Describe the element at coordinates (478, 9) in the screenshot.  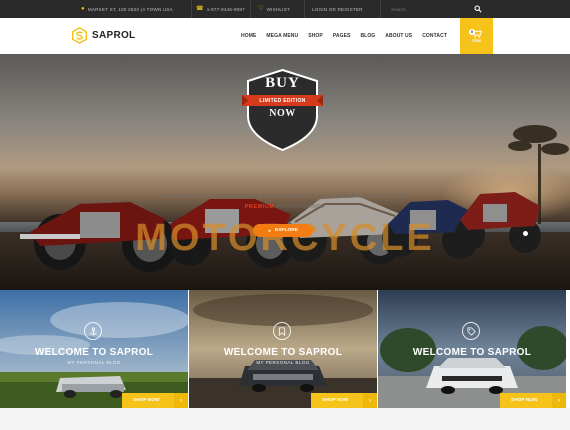
I see `search-icon` at that location.